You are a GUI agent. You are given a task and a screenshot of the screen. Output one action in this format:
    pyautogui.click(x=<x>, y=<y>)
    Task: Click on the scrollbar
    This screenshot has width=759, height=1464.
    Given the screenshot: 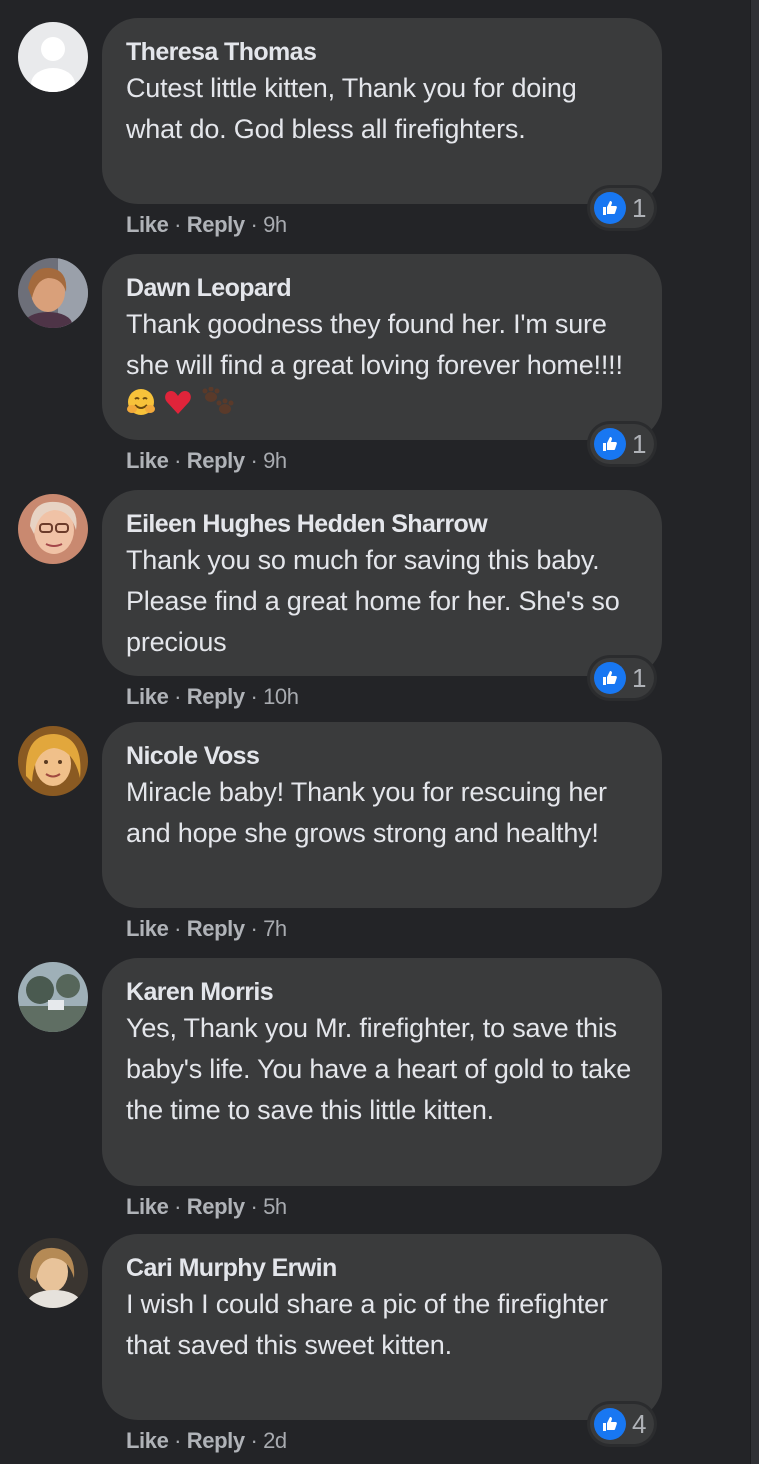 What is the action you would take?
    pyautogui.click(x=754, y=732)
    